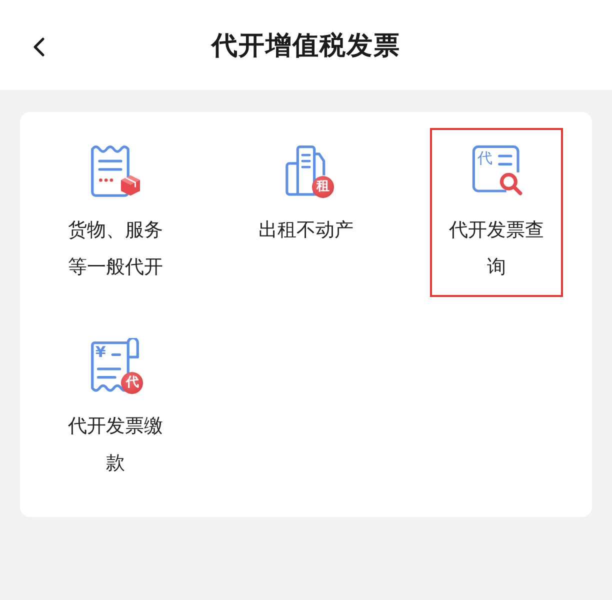 Image resolution: width=612 pixels, height=600 pixels. I want to click on icon-badge: 租, so click(323, 187).